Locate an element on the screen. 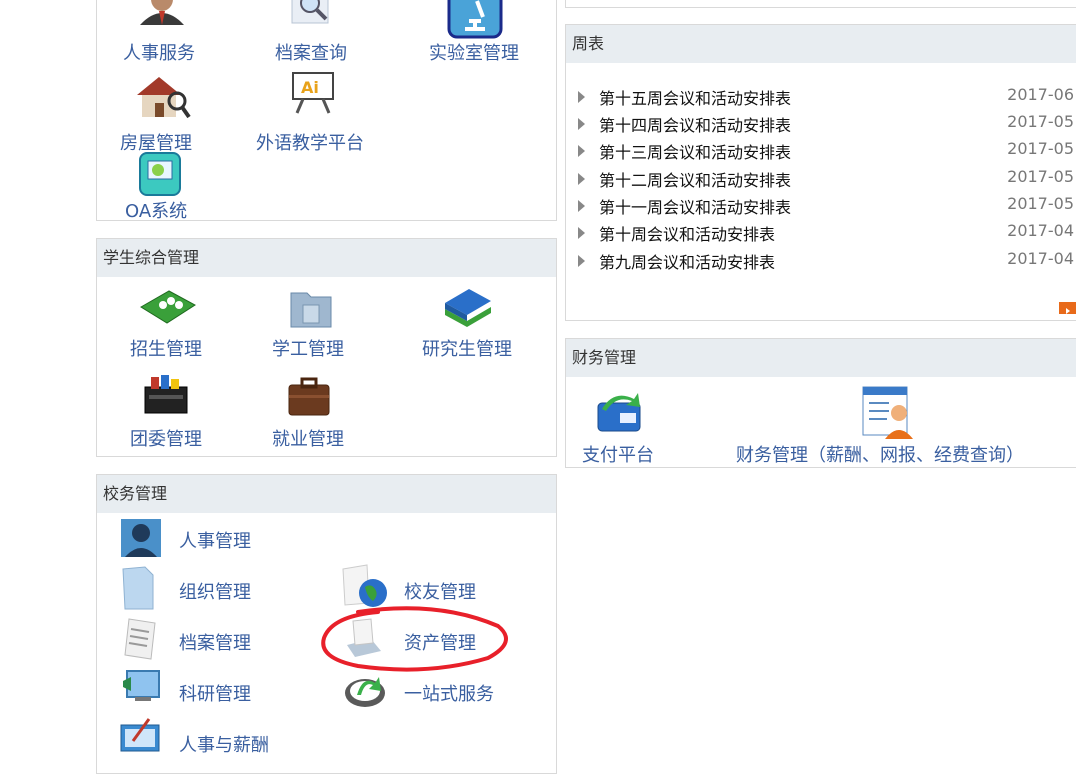 The image size is (1076, 774). news-item: 第十周会议和活动安排表 2017-04 is located at coordinates (820, 233).